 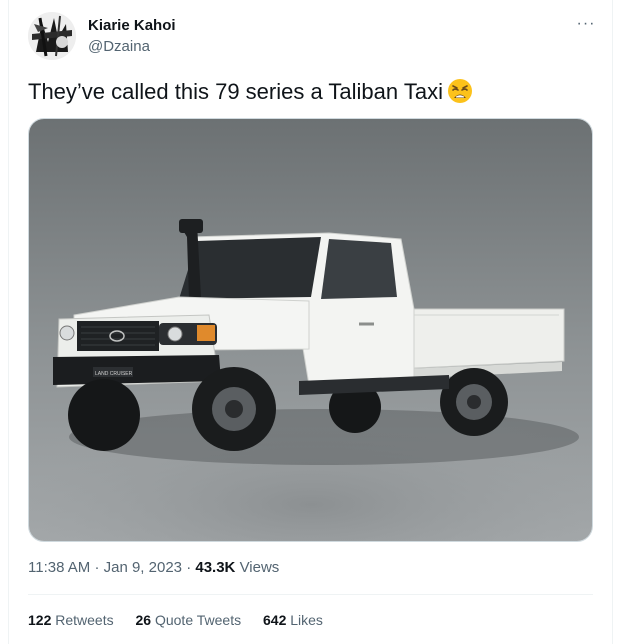 What do you see at coordinates (215, 567) in the screenshot?
I see `views-count: 43.3K` at bounding box center [215, 567].